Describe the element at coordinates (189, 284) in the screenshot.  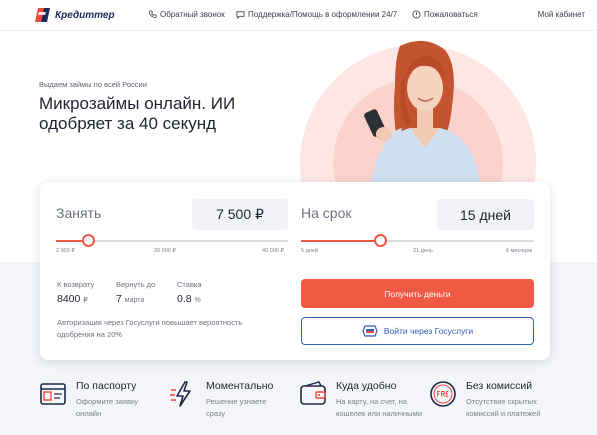
I see `rate-label: Ставка` at that location.